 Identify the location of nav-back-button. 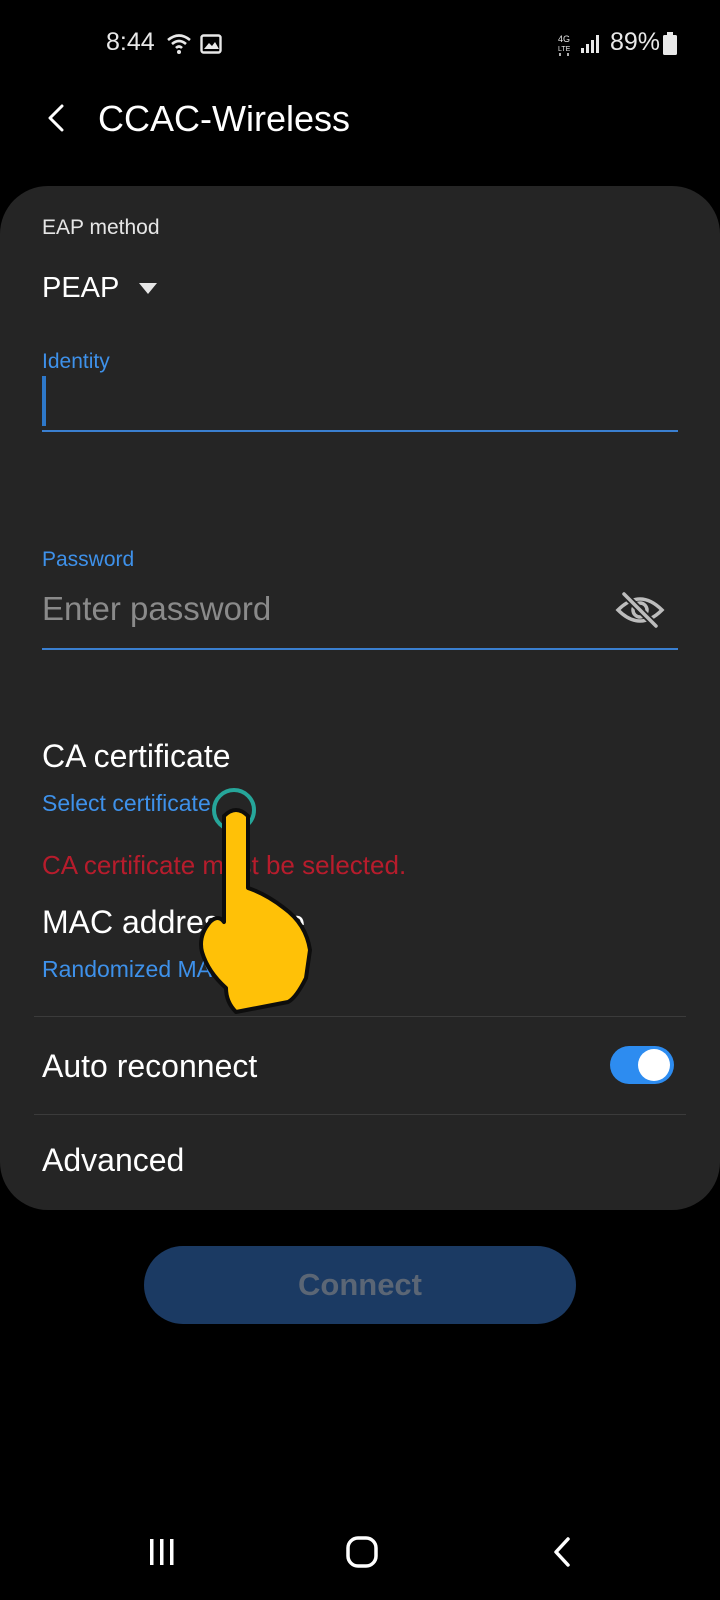
(562, 1552).